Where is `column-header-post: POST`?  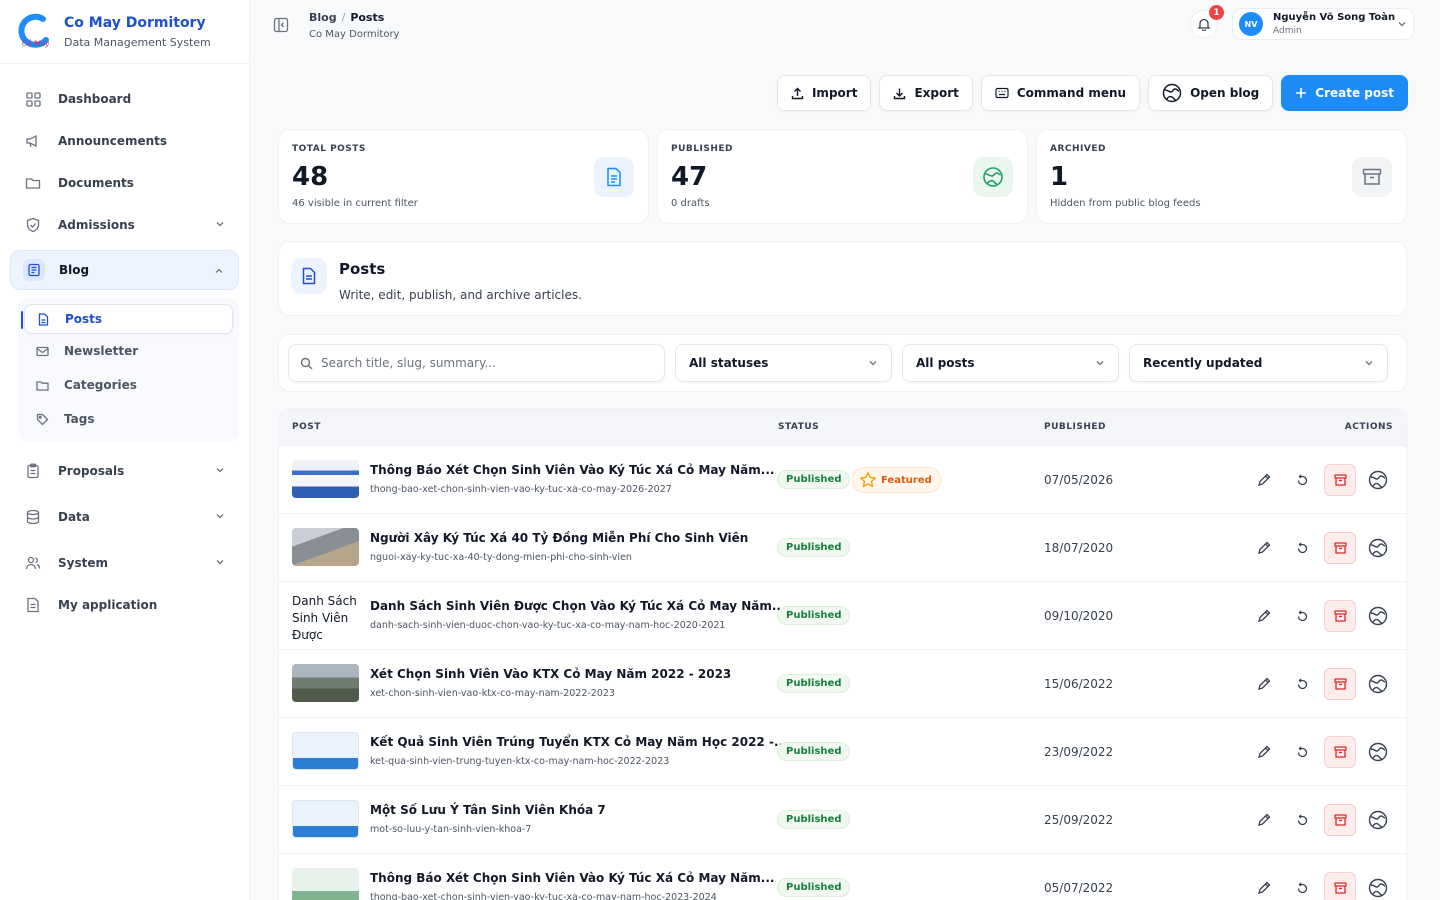
column-header-post: POST is located at coordinates (306, 427).